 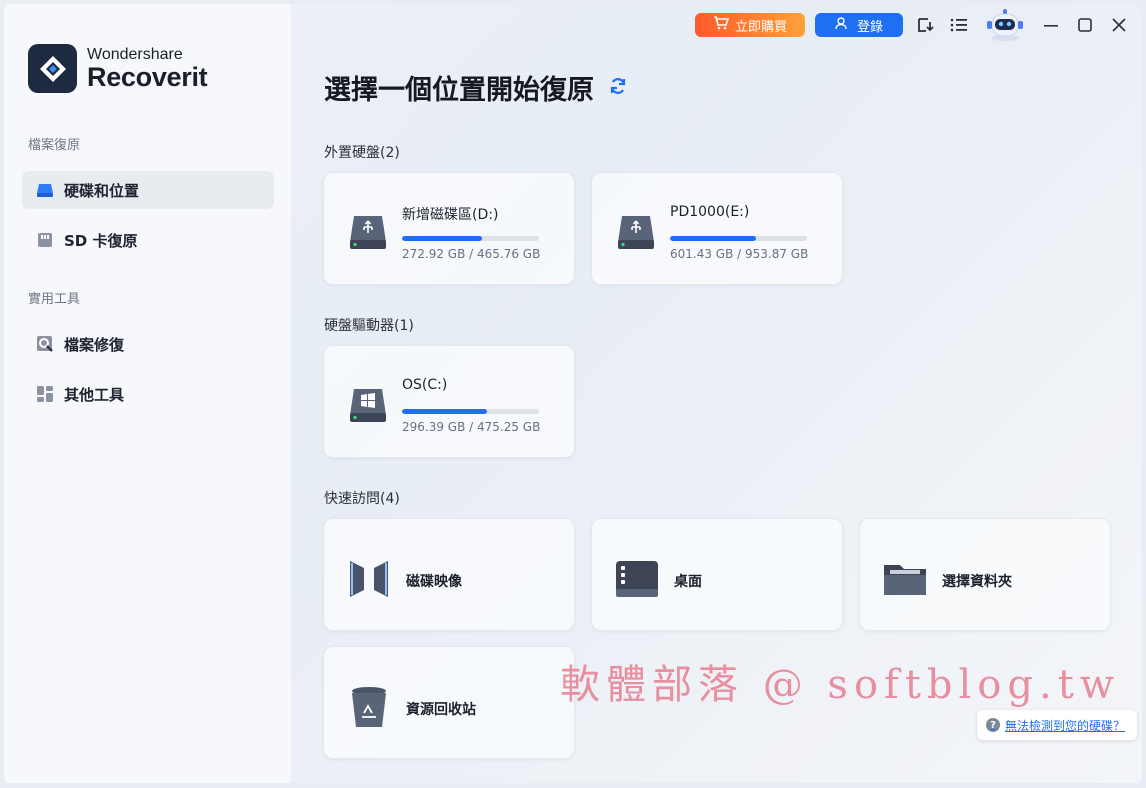 I want to click on user-icon, so click(x=841, y=25).